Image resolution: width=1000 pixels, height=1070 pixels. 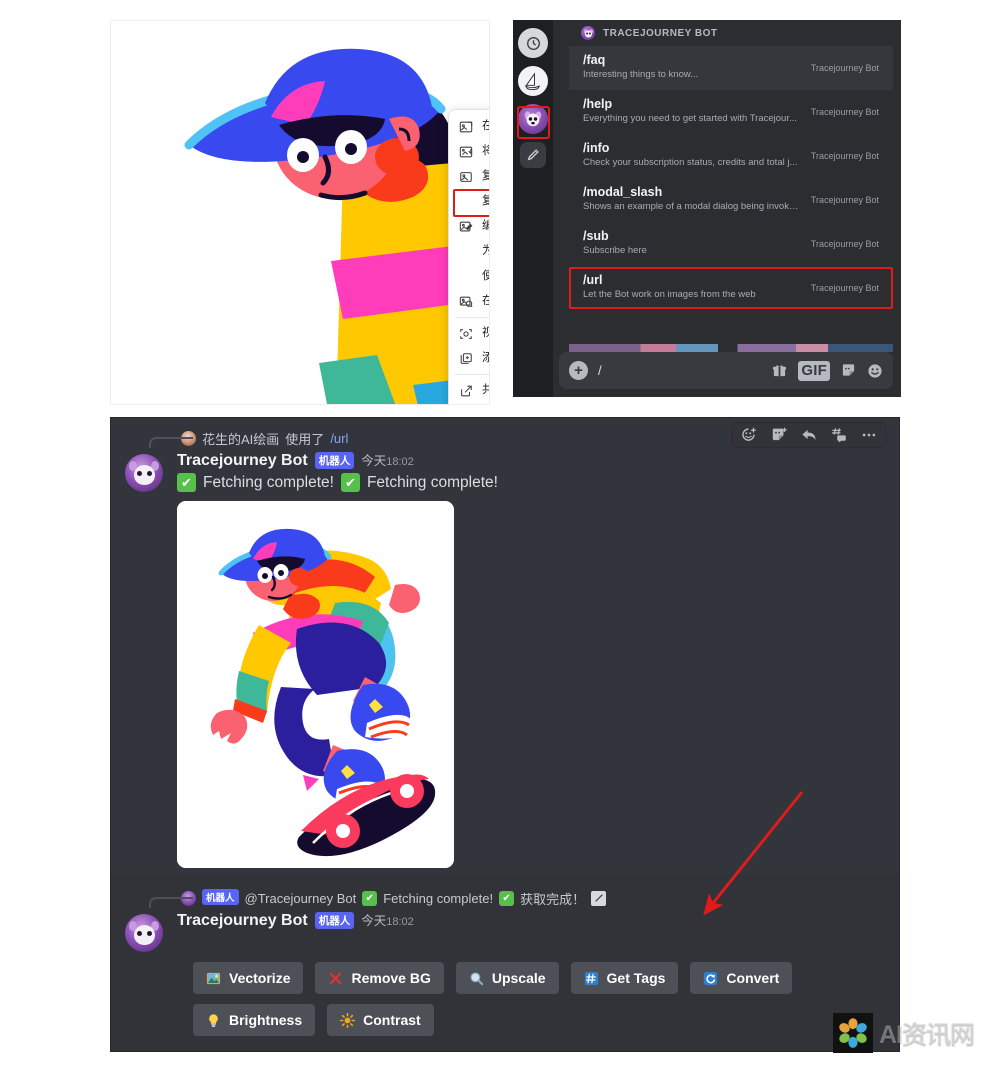 What do you see at coordinates (465, 390) in the screenshot?
I see `share-icon` at bounding box center [465, 390].